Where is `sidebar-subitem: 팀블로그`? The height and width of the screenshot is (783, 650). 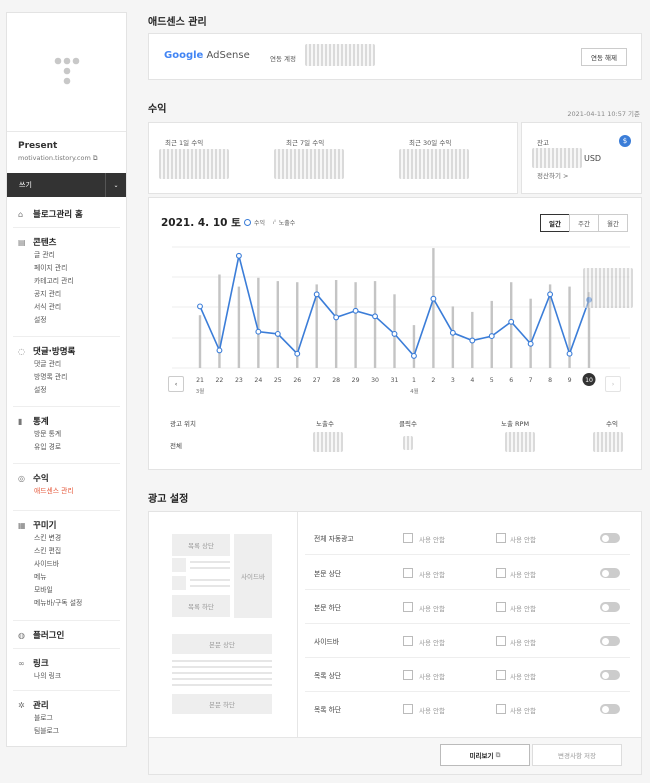
sidebar-subitem: 팀블로그 is located at coordinates (66, 731).